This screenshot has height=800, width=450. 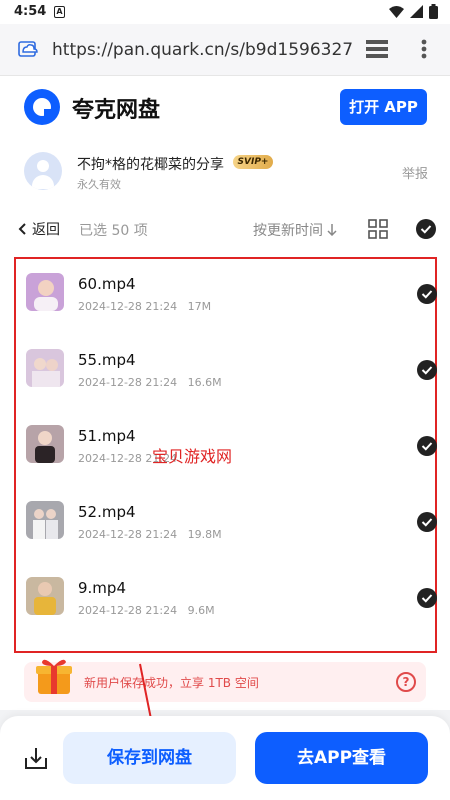 I want to click on open-app-button: 打开 APP, so click(x=383, y=107).